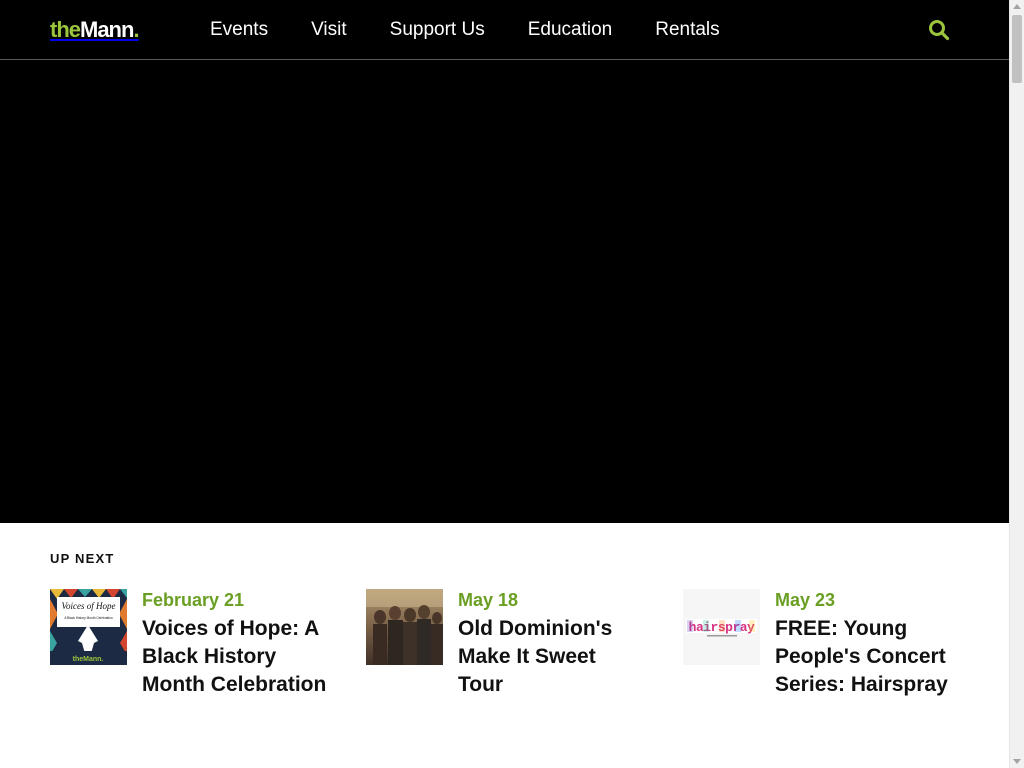  What do you see at coordinates (329, 30) in the screenshot?
I see `nav-visit: Visit` at bounding box center [329, 30].